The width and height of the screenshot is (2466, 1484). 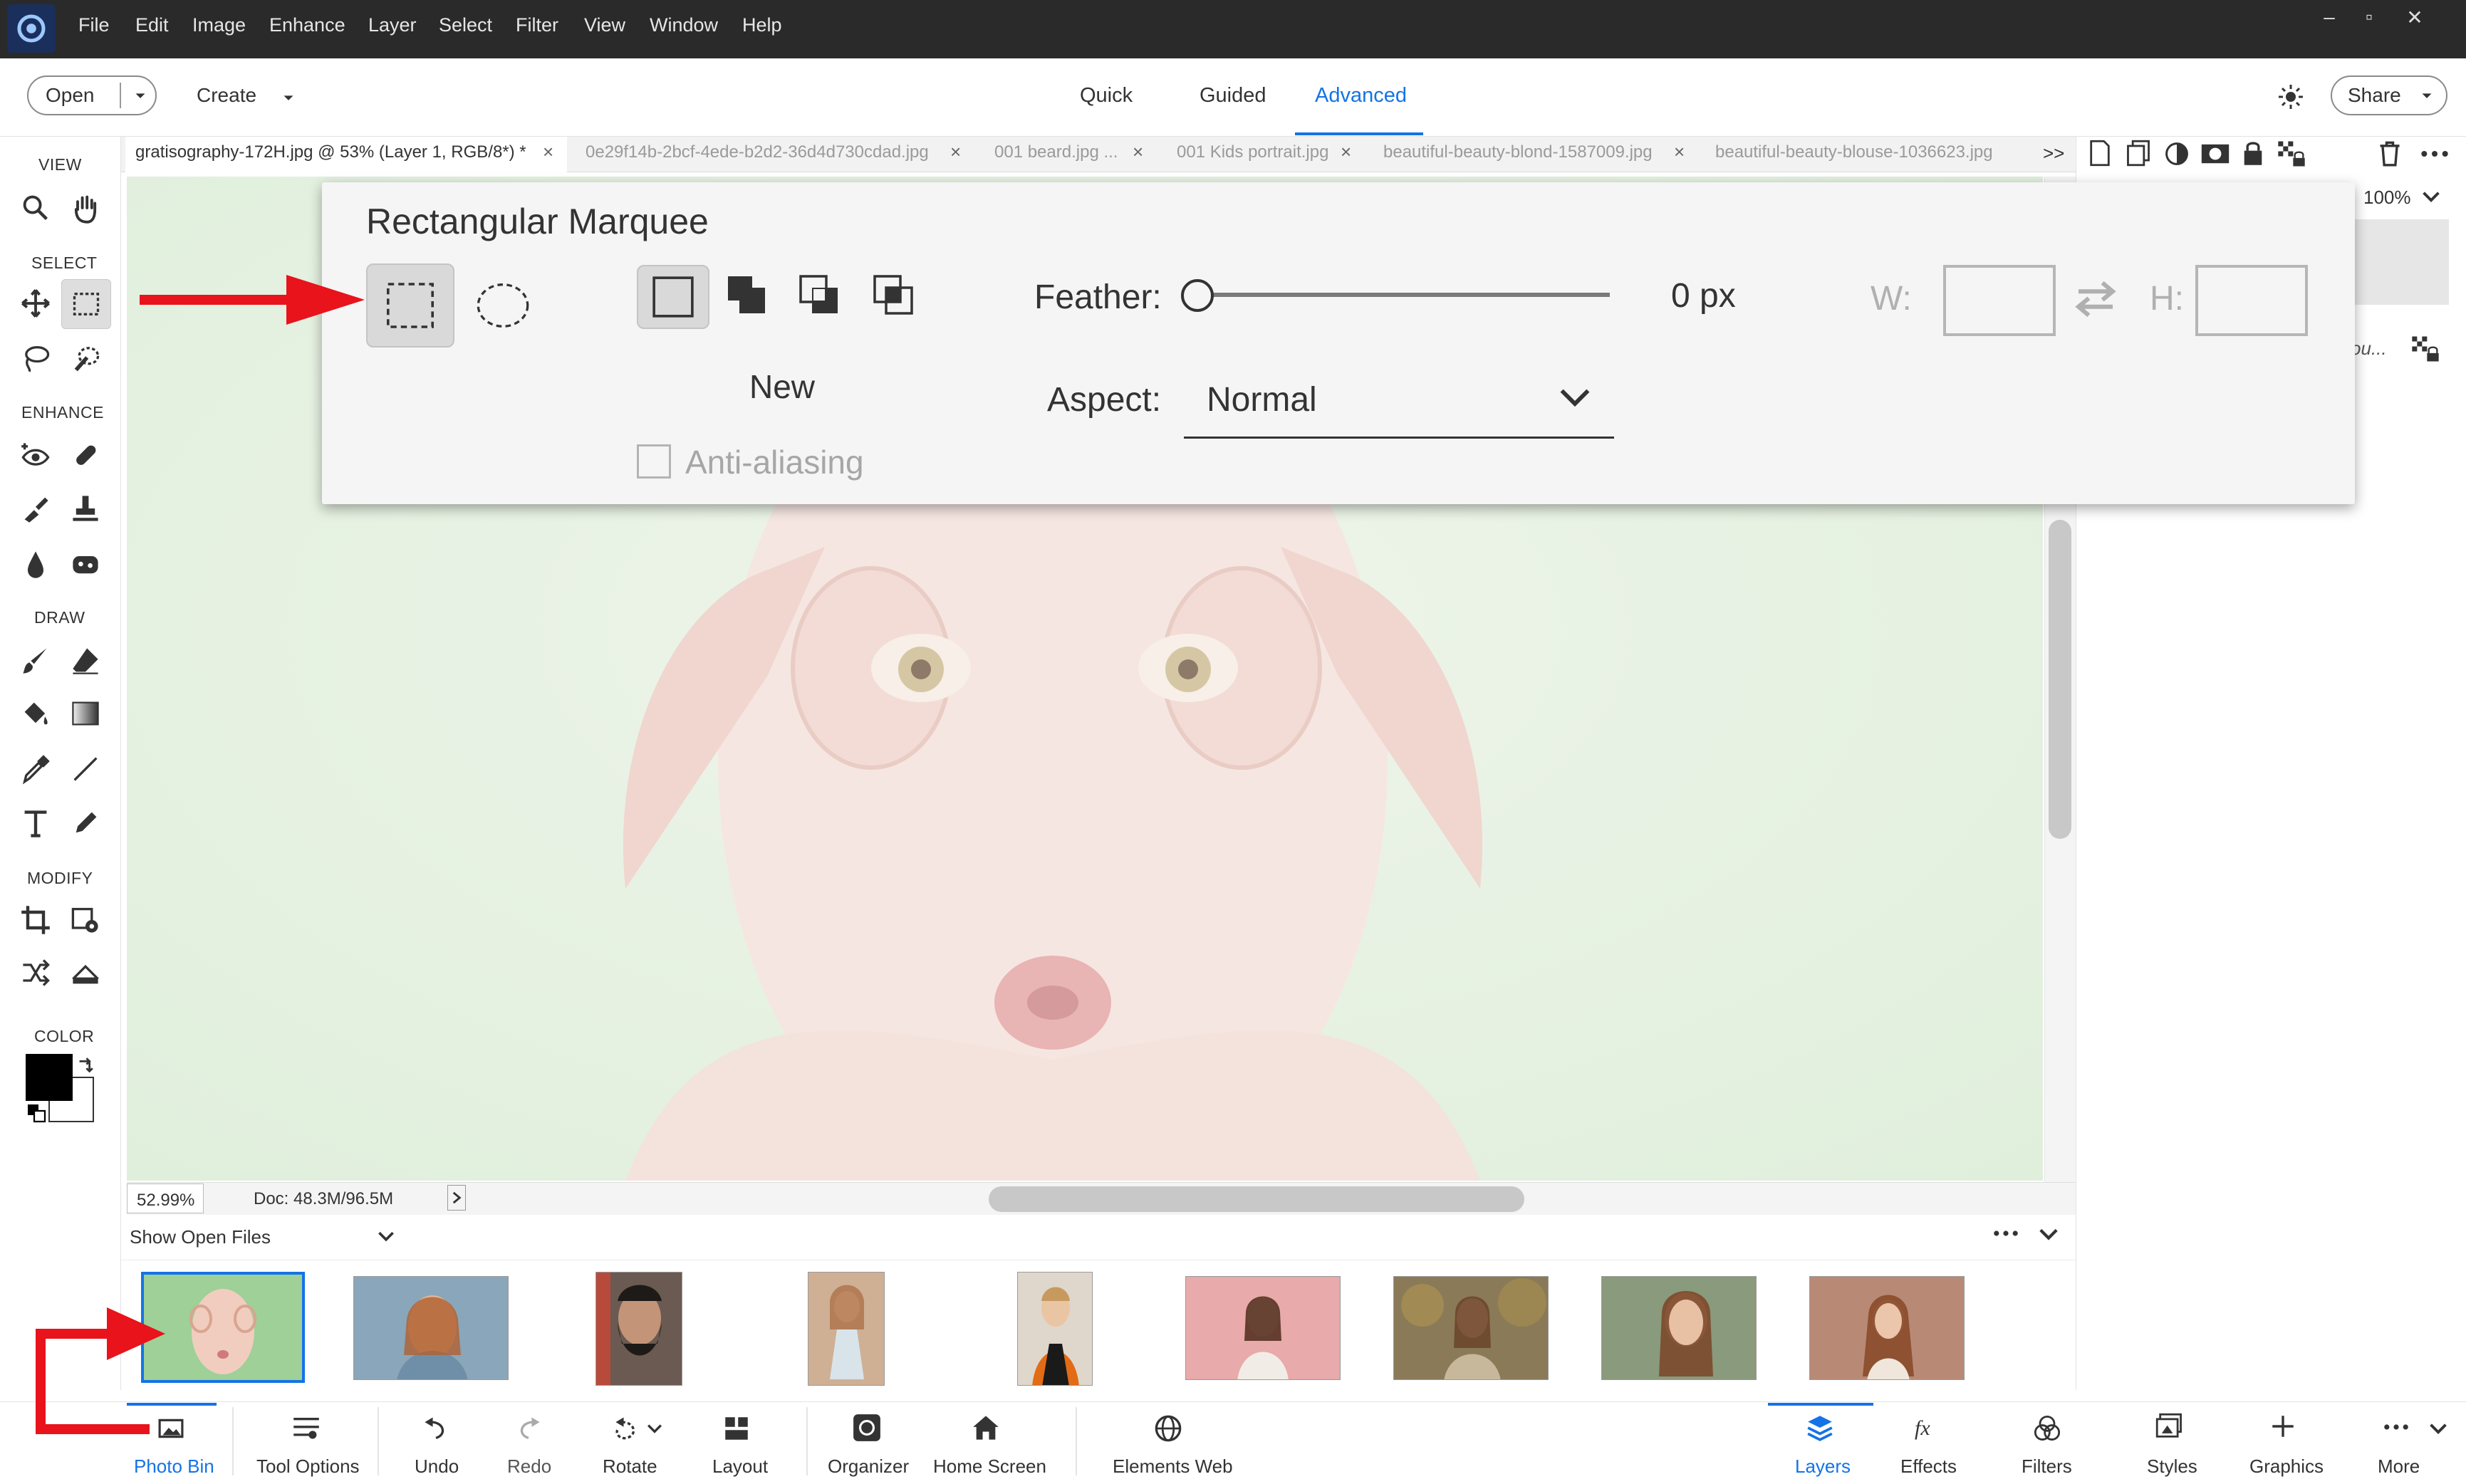 What do you see at coordinates (1173, 1467) in the screenshot?
I see `elements-web-button: Elements Web` at bounding box center [1173, 1467].